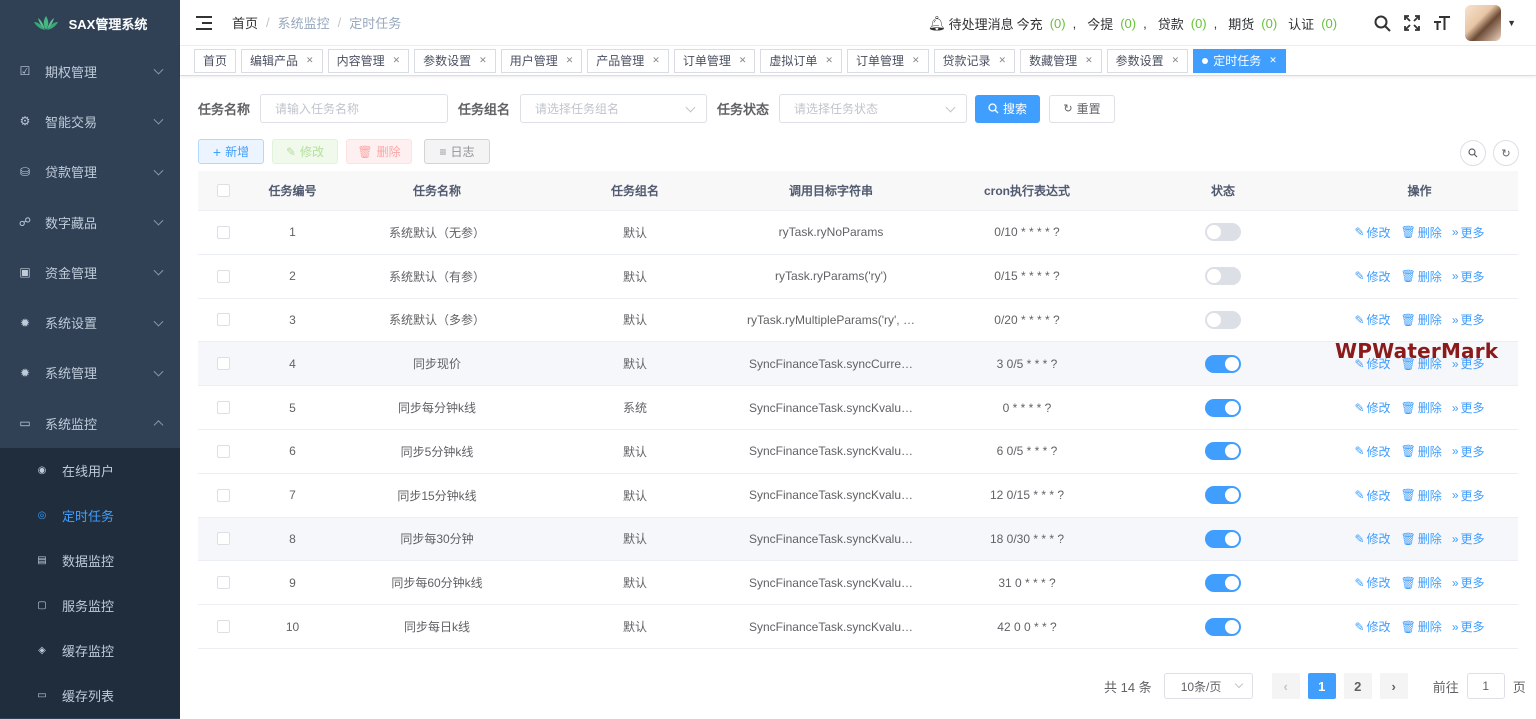 The height and width of the screenshot is (719, 1536). I want to click on sidebar-item-smart-trade: ⚙ 智能交易, so click(90, 121).